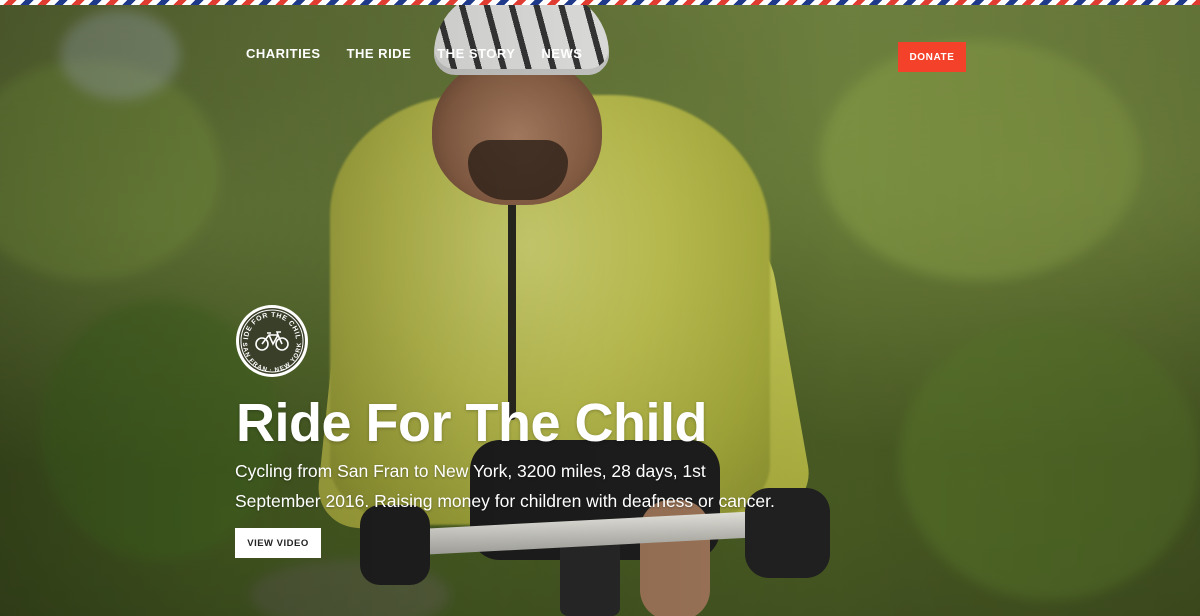 The height and width of the screenshot is (616, 1200). I want to click on ride-for-the-child-logo: RIDE FOR THE CHILD SAN FRAN · NEW YORK, so click(270, 338).